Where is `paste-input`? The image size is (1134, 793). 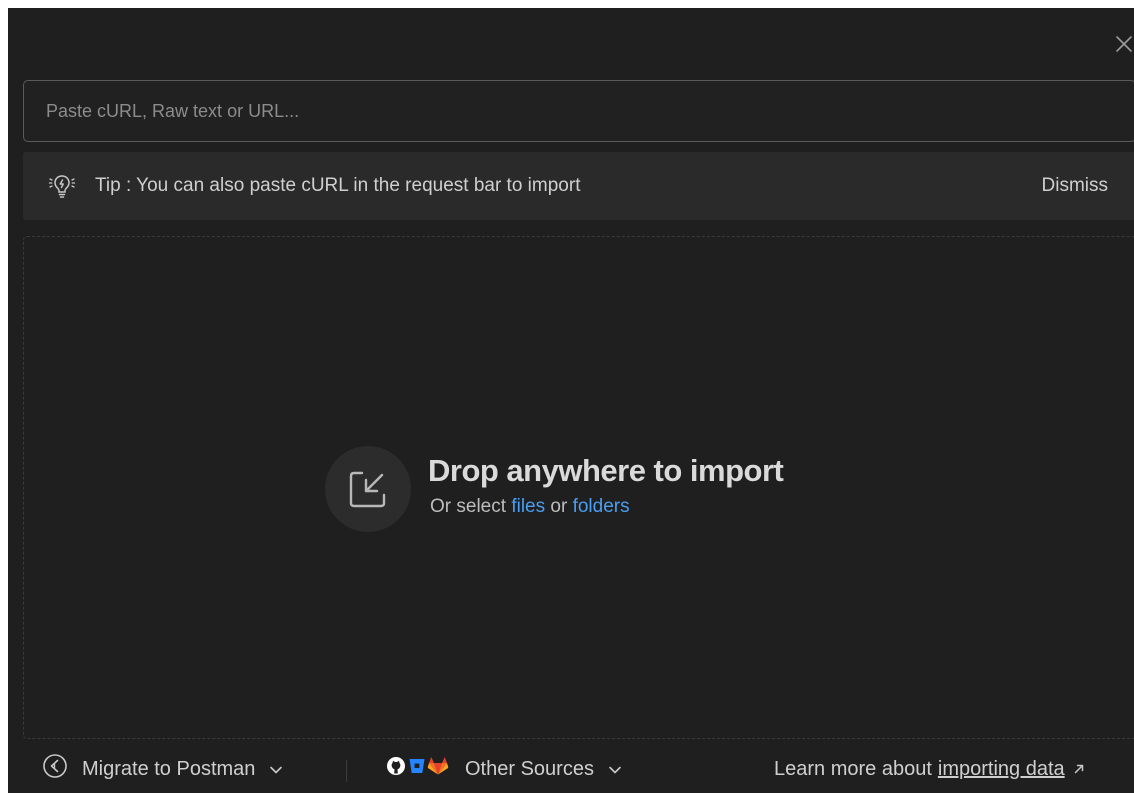
paste-input is located at coordinates (578, 111).